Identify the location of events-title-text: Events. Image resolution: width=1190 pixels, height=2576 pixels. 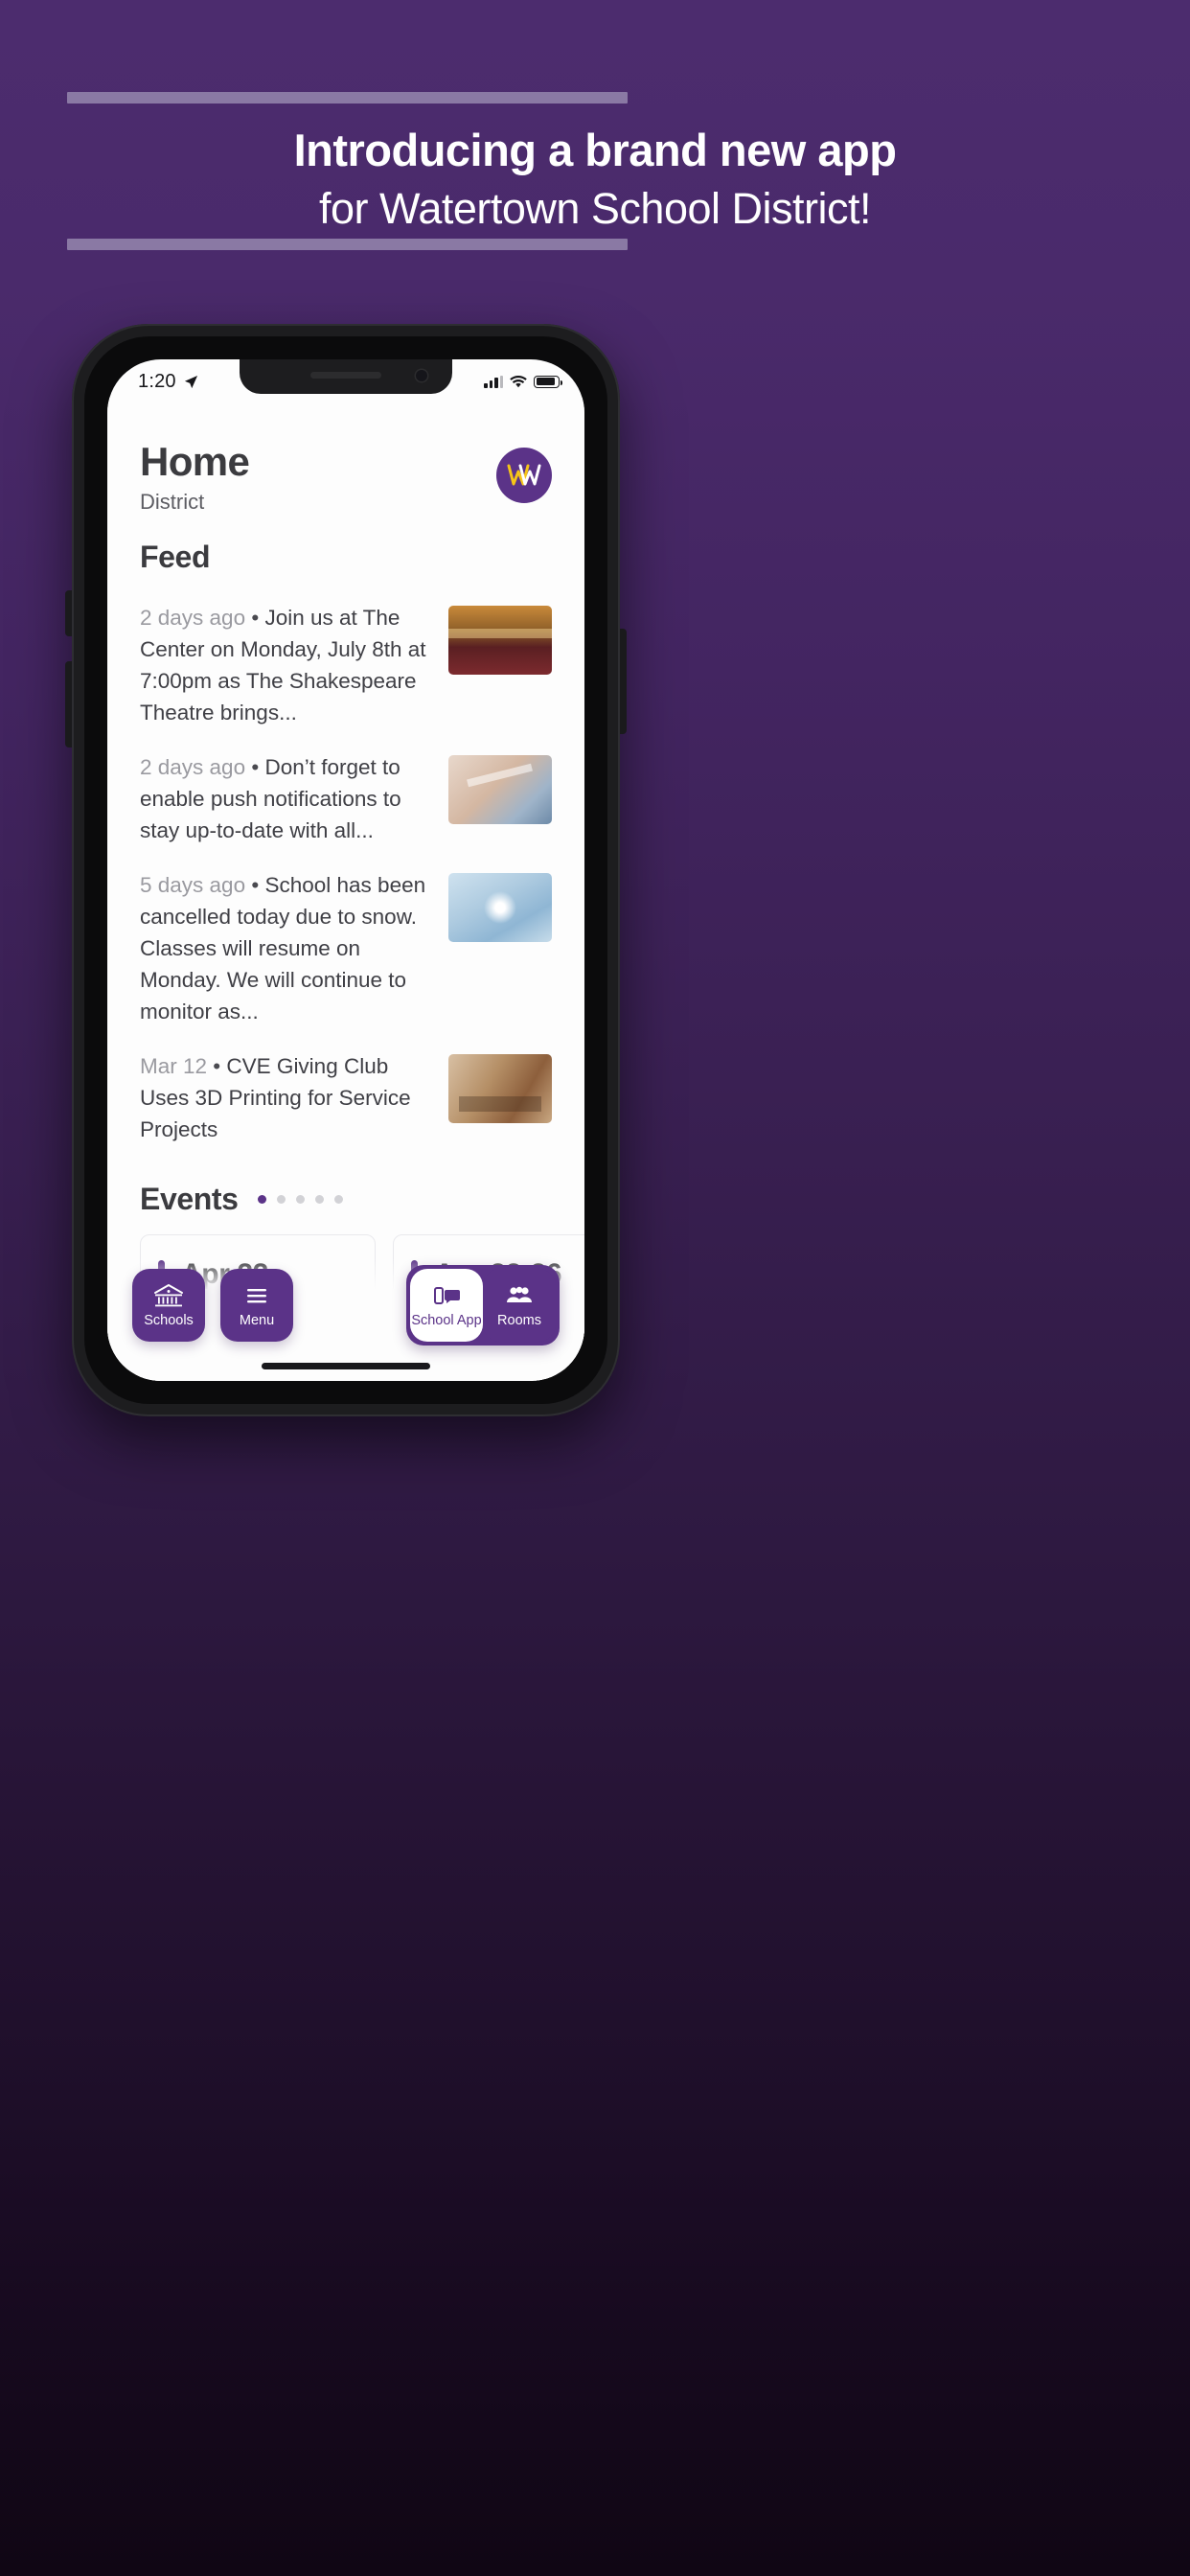
(190, 1199).